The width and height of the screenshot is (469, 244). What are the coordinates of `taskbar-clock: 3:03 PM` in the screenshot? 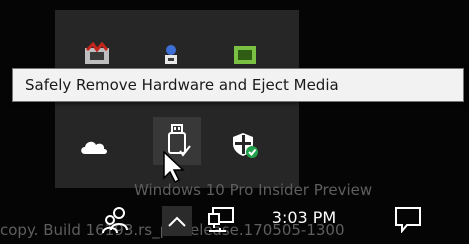 It's located at (304, 218).